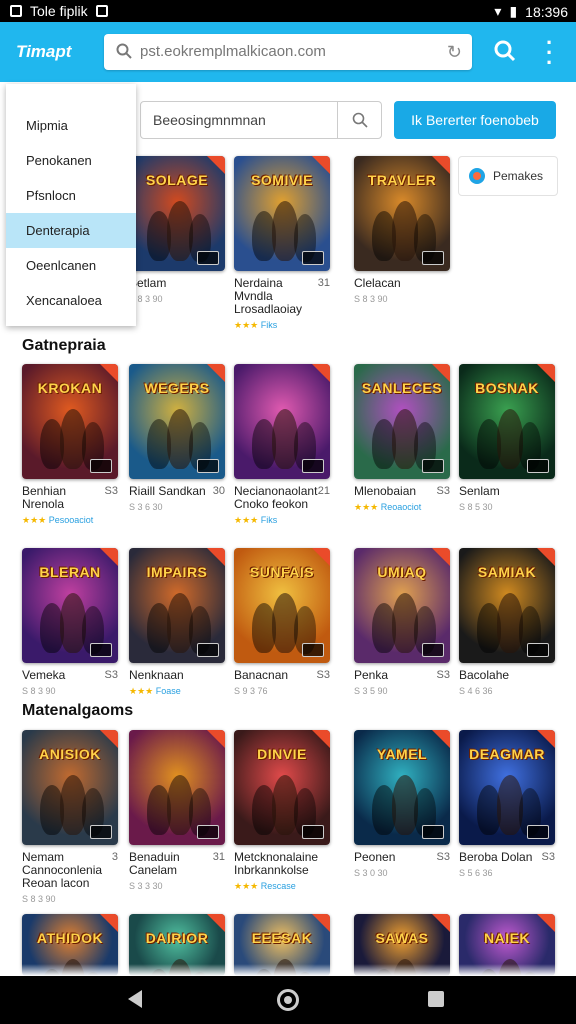  I want to click on more-options-icon: · · ·, so click(549, 53).